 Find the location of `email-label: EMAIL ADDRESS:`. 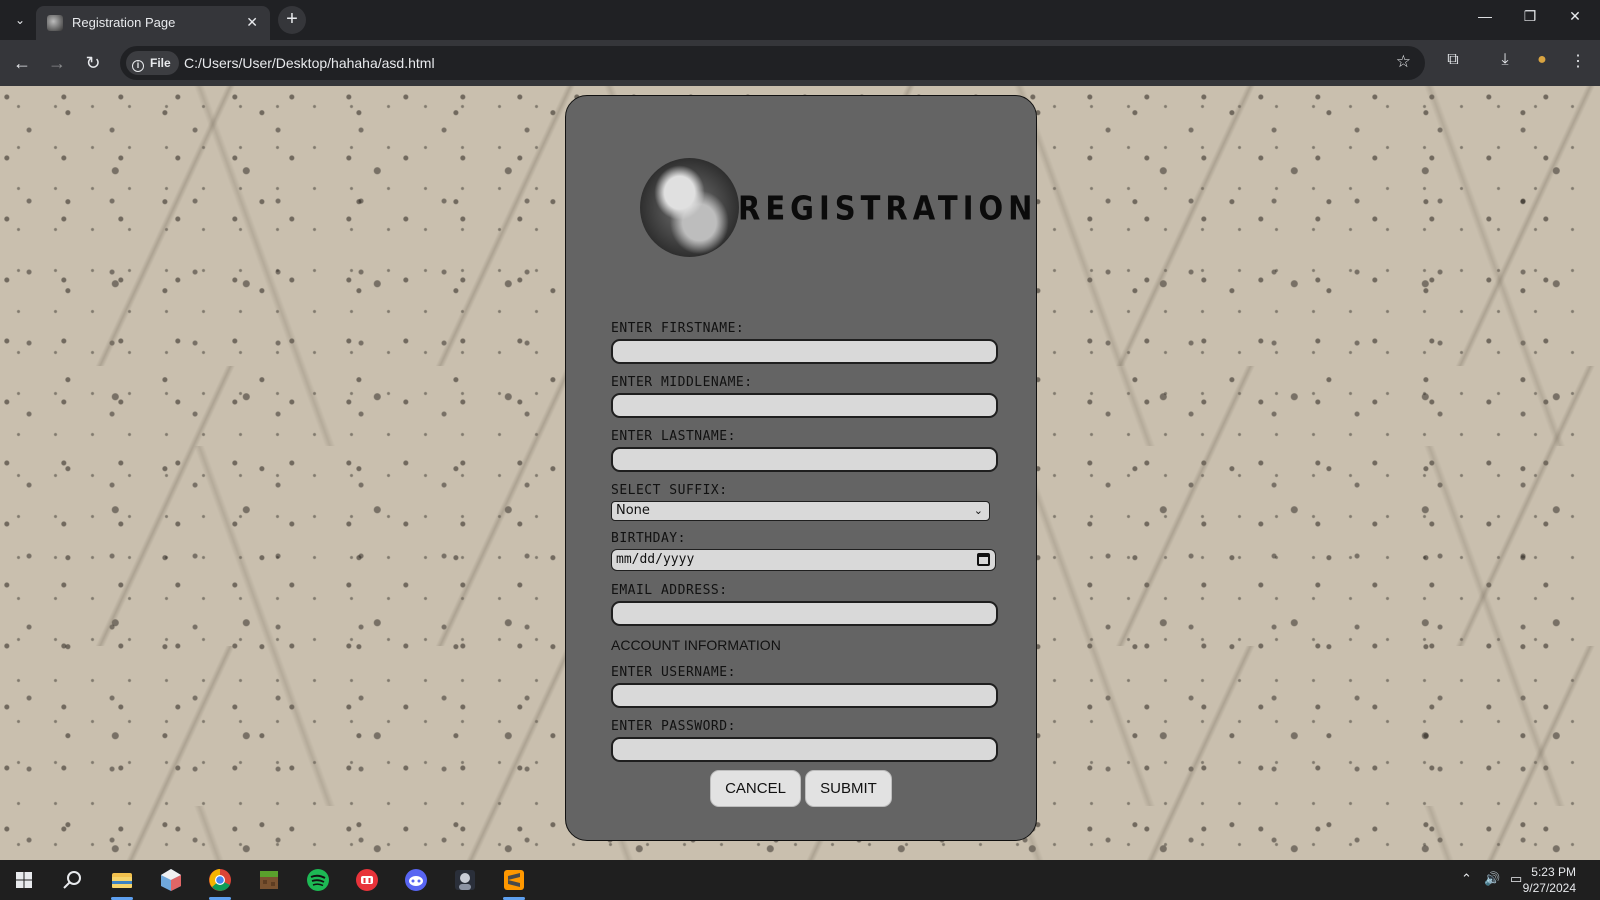

email-label: EMAIL ADDRESS: is located at coordinates (669, 590).